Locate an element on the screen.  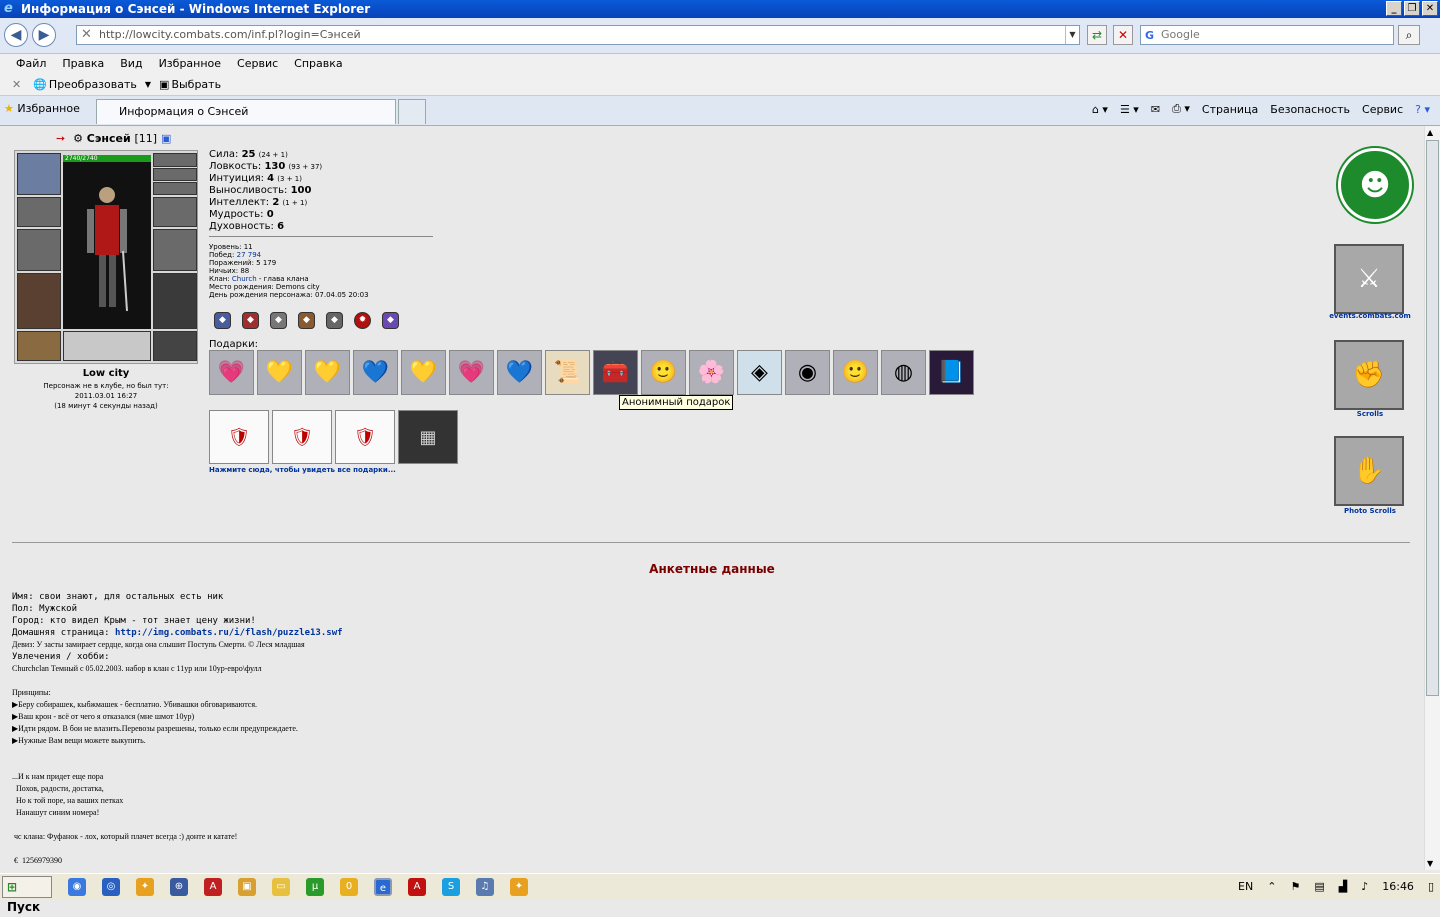
badge-icon-7: ◆ is located at coordinates (390, 320).